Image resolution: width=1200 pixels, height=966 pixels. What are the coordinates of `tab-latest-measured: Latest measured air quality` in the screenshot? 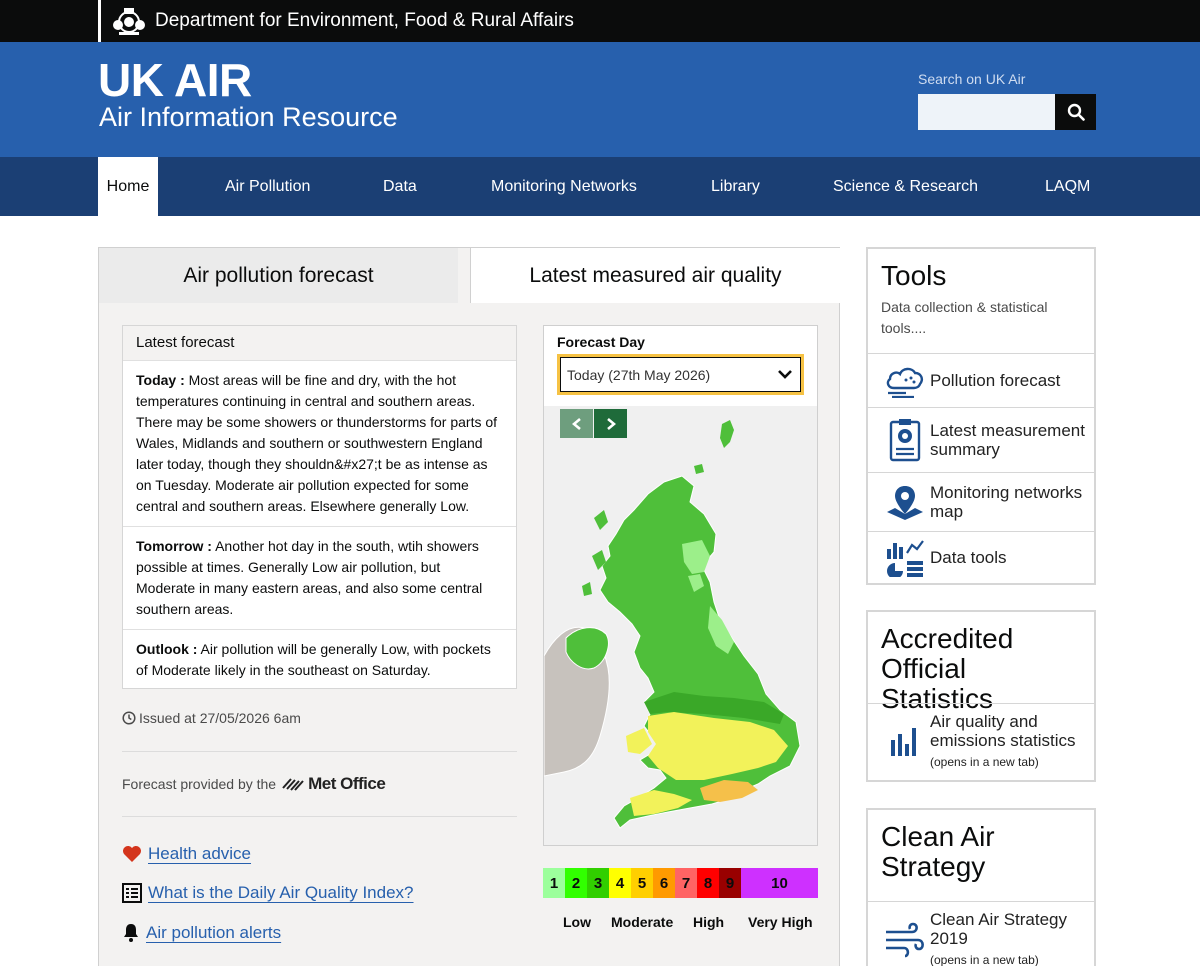 It's located at (655, 275).